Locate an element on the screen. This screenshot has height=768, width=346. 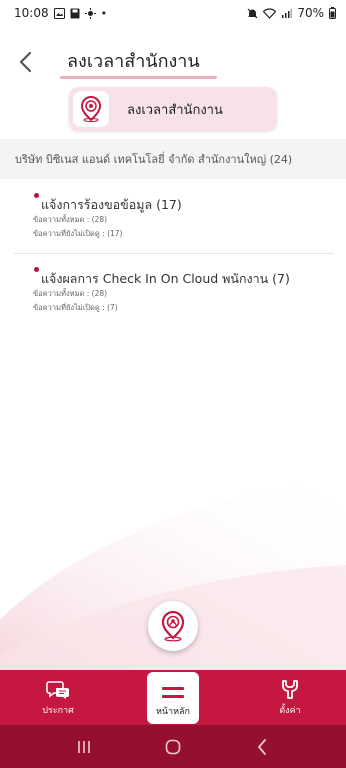
back-button is located at coordinates (25, 62).